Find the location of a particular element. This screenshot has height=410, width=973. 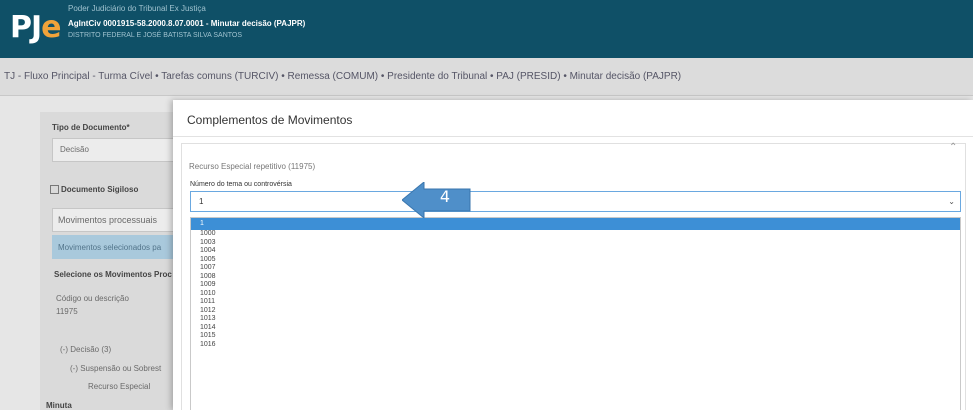

tree-item-recurso: Recurso Especial is located at coordinates (119, 386).